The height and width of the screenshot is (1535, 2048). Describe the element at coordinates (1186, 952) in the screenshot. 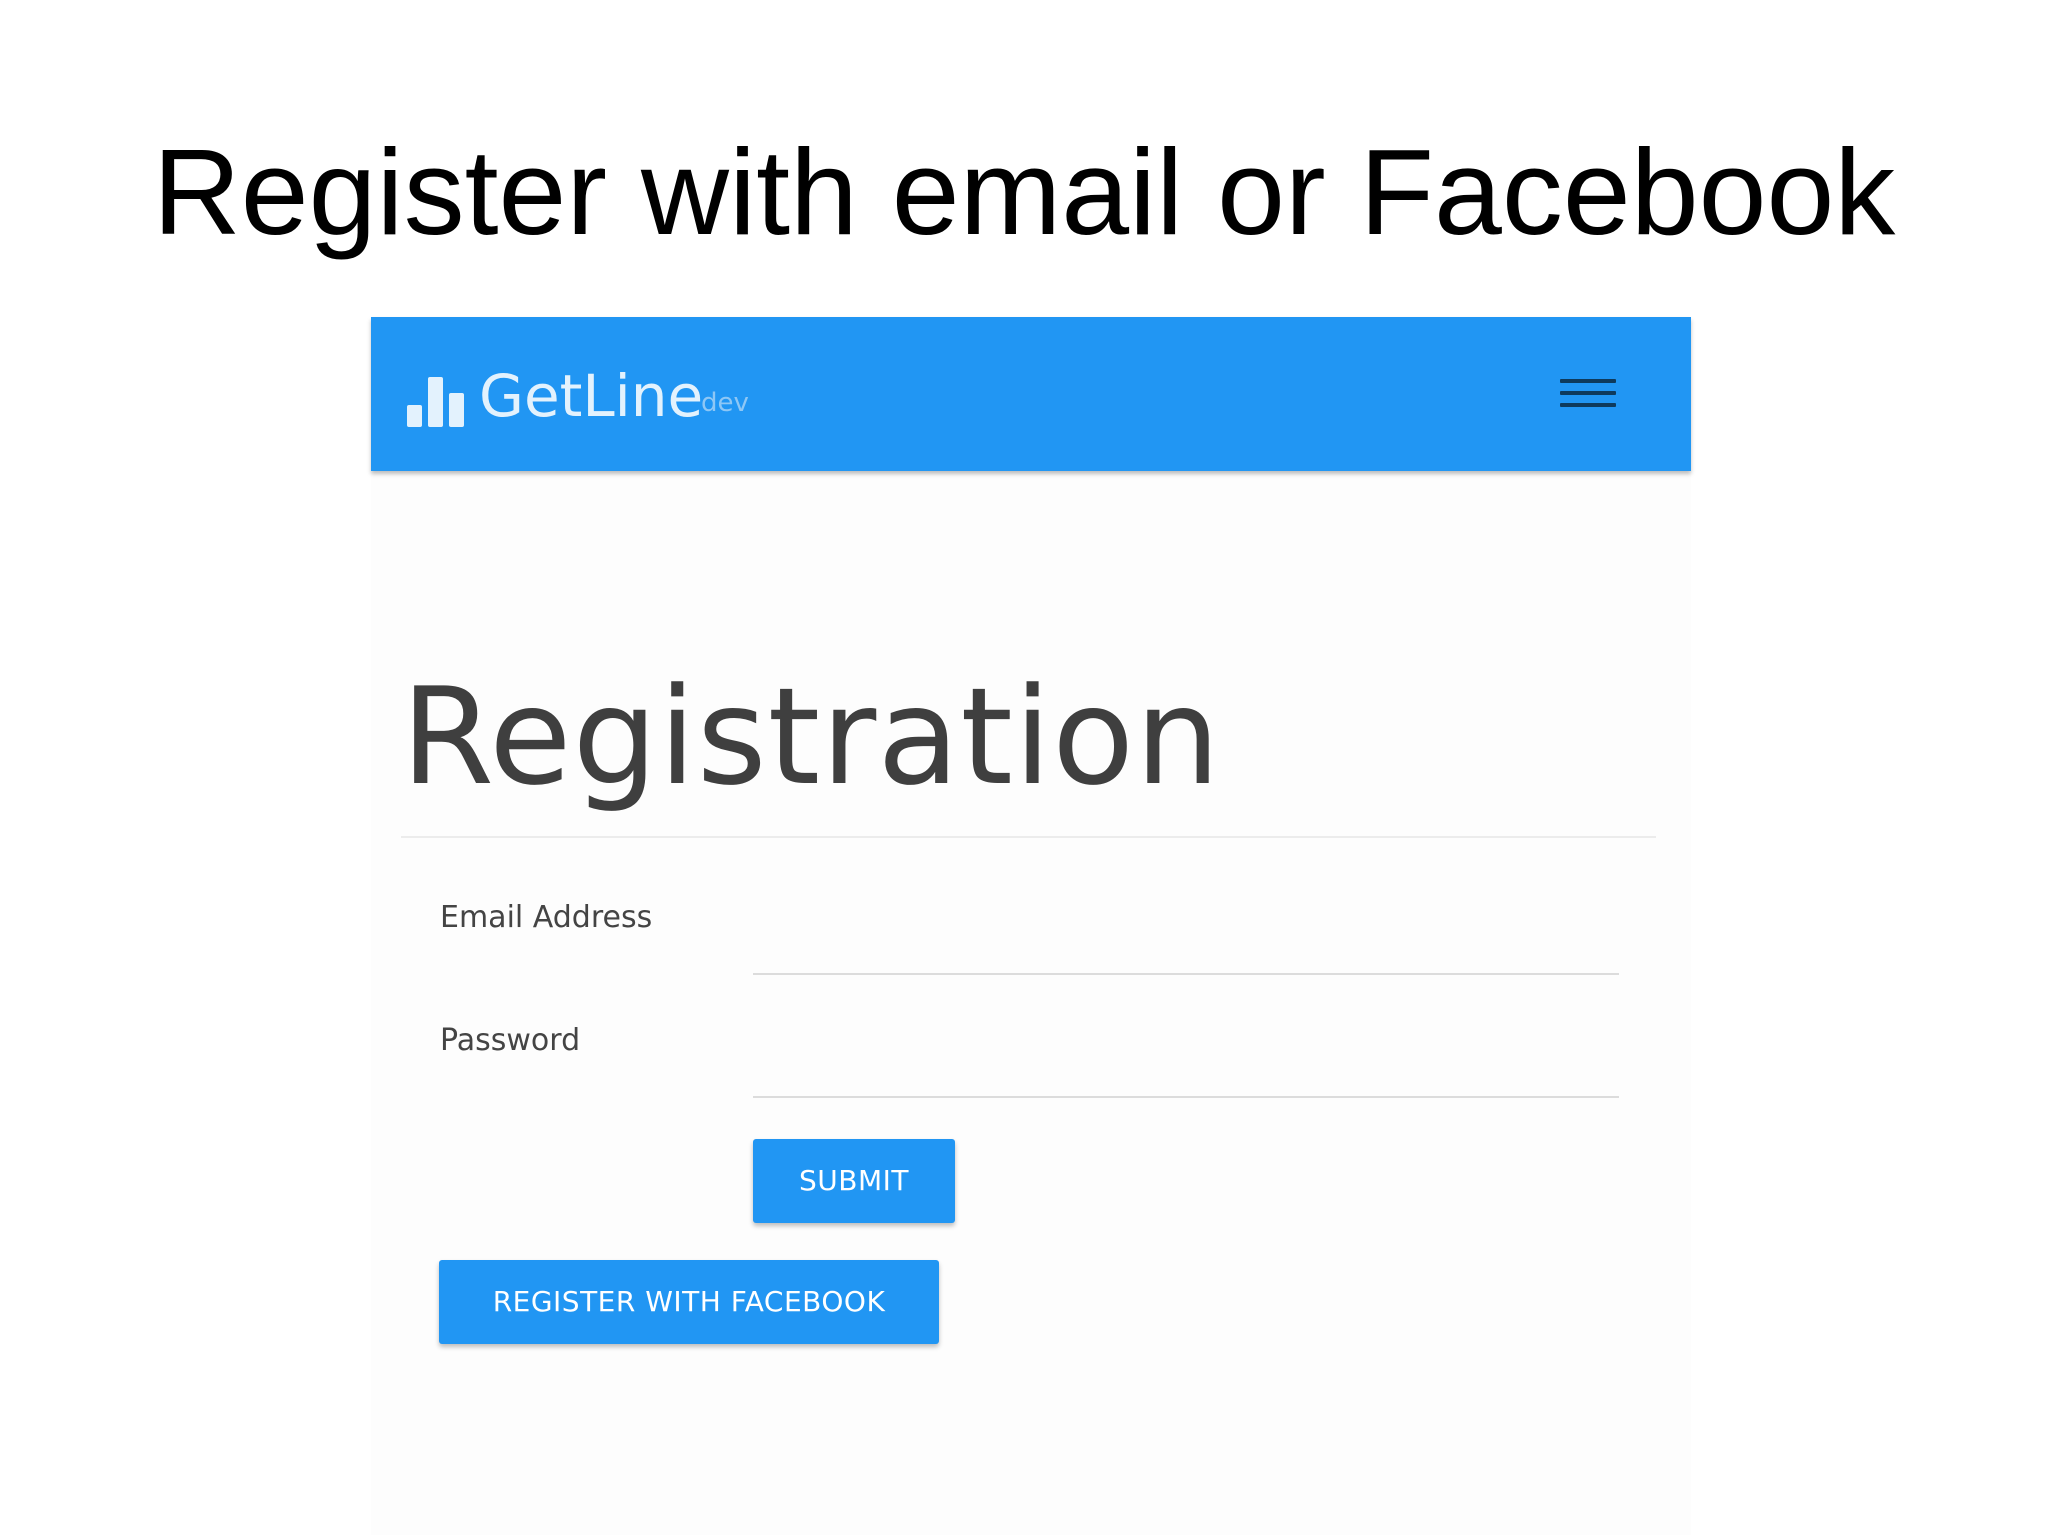

I see `email-field` at that location.